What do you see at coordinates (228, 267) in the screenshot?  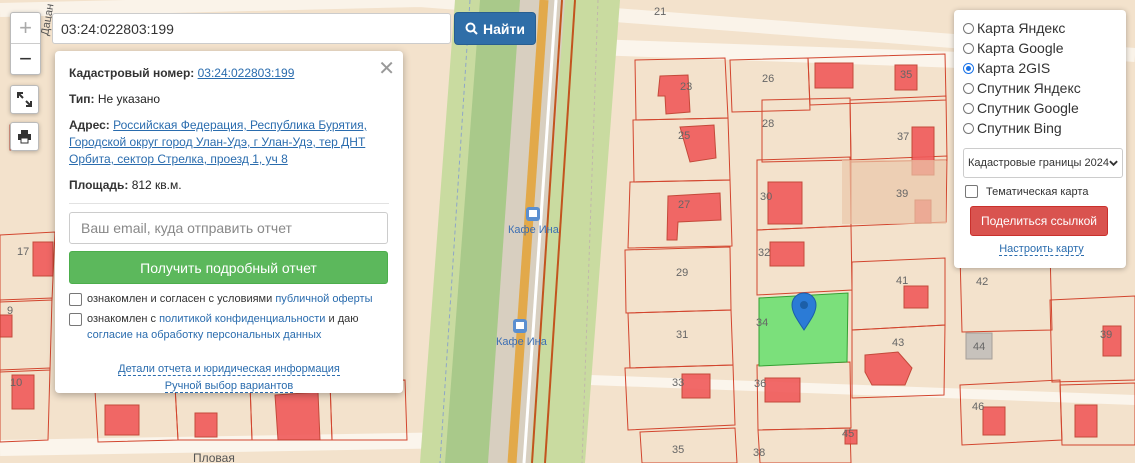 I see `get-report-button: Получить подробный отчет` at bounding box center [228, 267].